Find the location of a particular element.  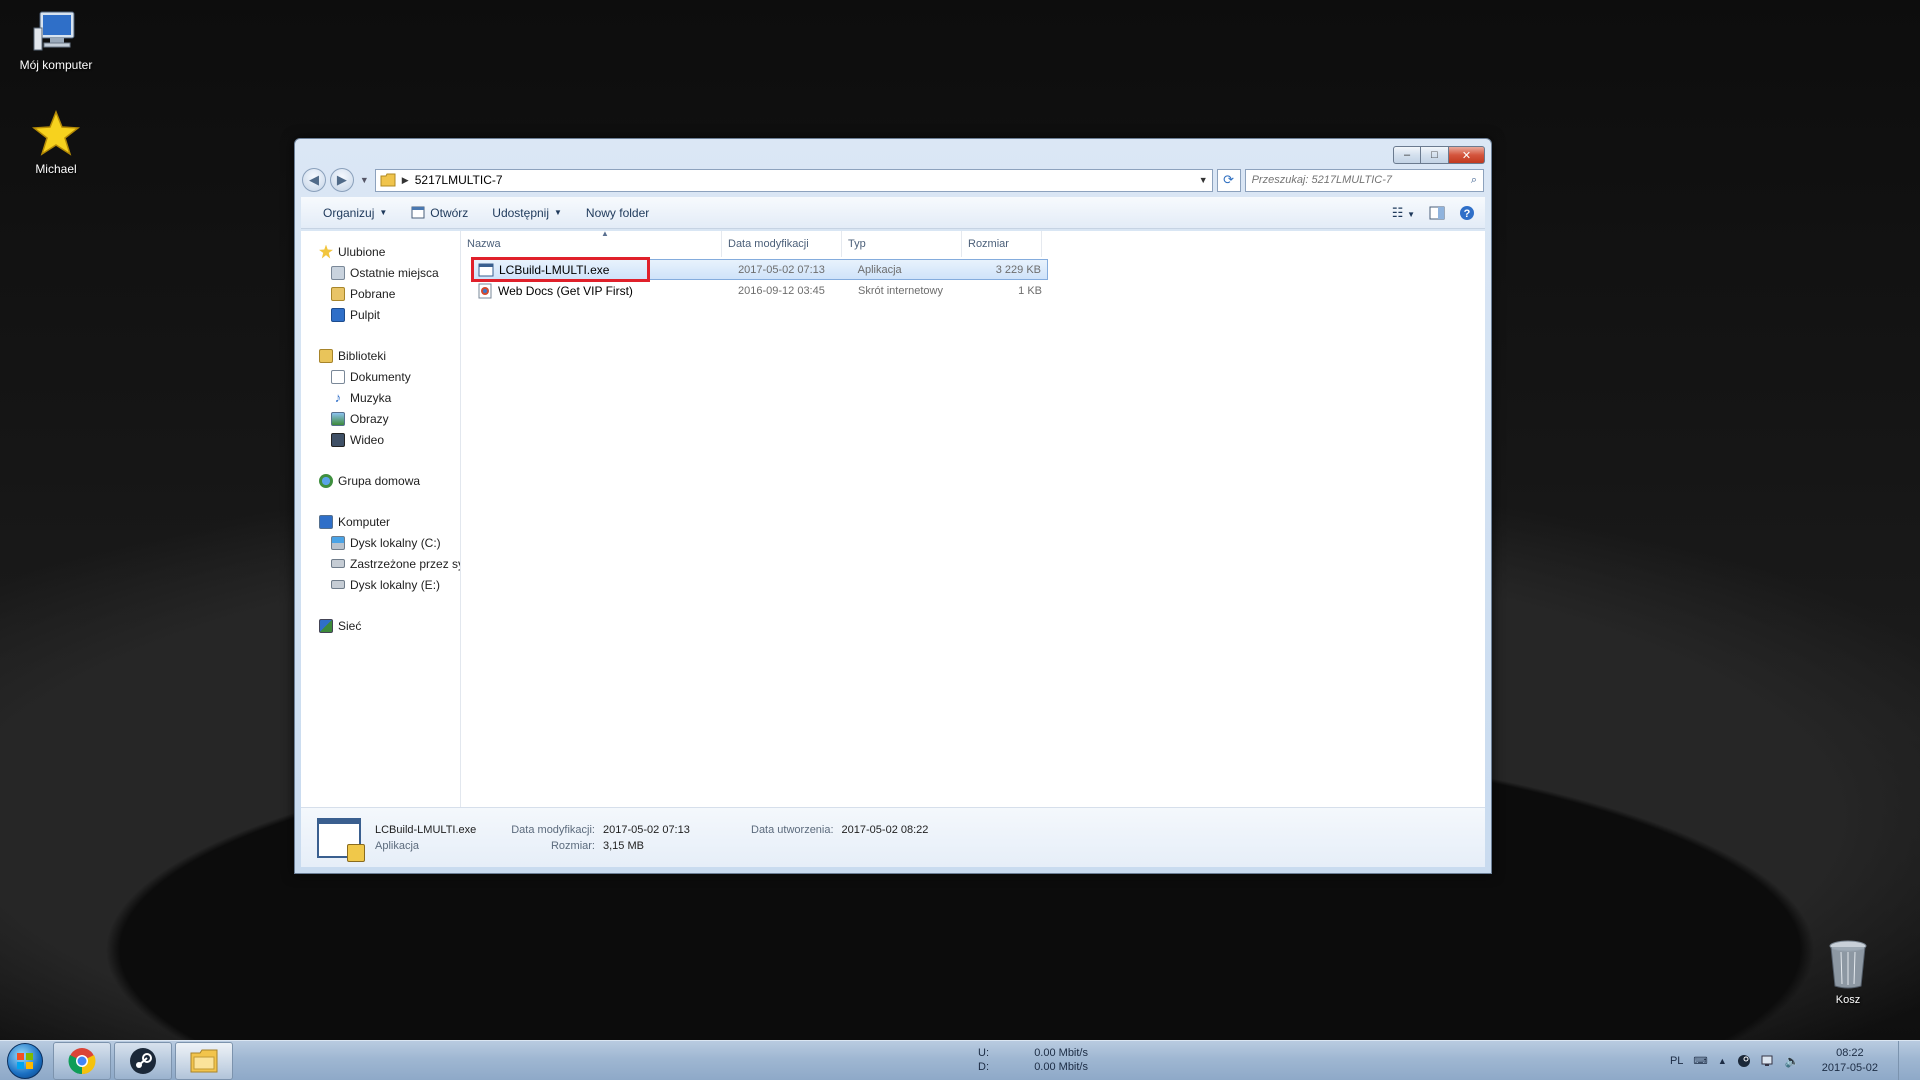

nav-drive-c: Dysk lokalny (C:) is located at coordinates (380, 542).